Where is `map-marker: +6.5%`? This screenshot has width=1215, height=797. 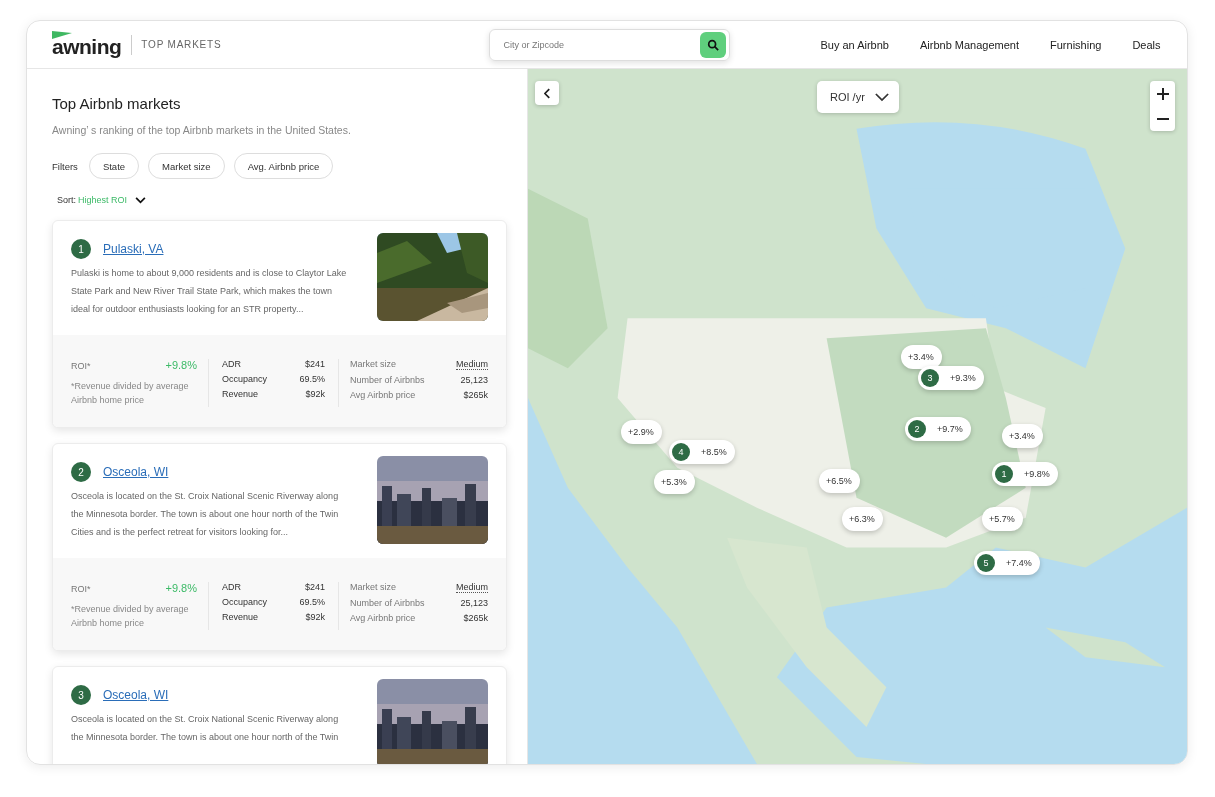 map-marker: +6.5% is located at coordinates (839, 481).